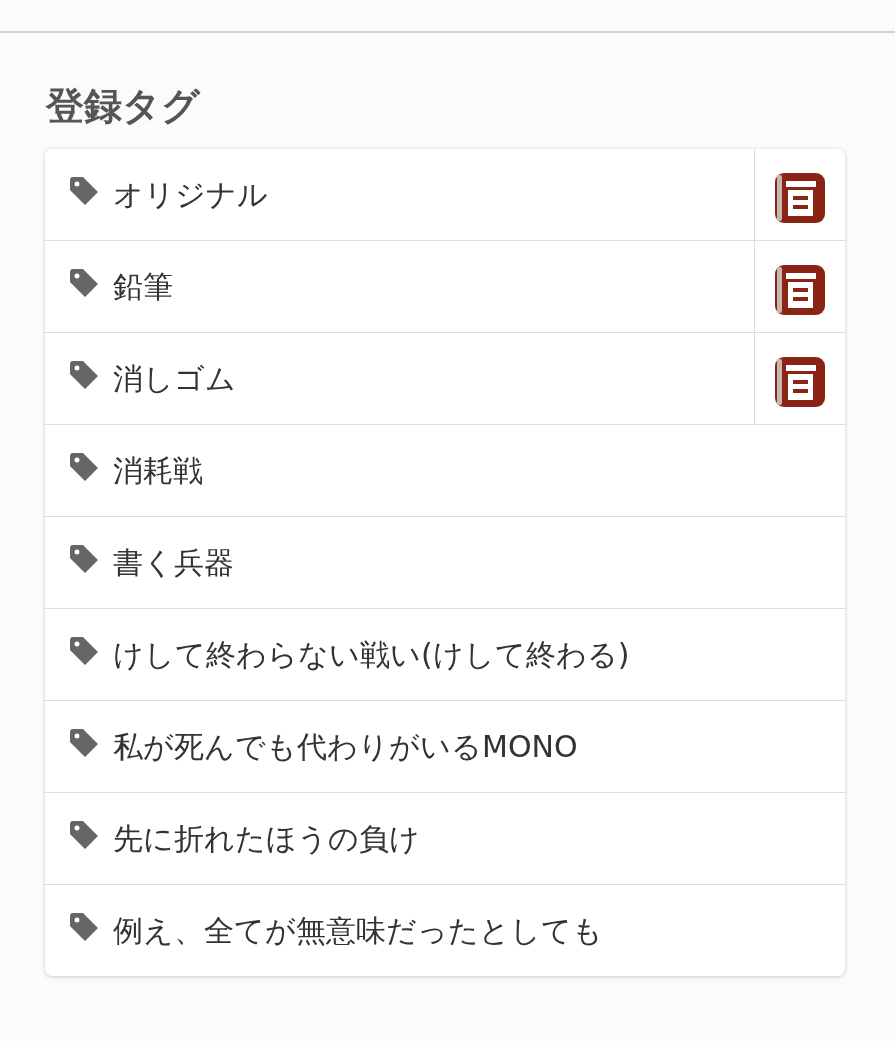  Describe the element at coordinates (190, 194) in the screenshot. I see `tag-link: オリジナル` at that location.